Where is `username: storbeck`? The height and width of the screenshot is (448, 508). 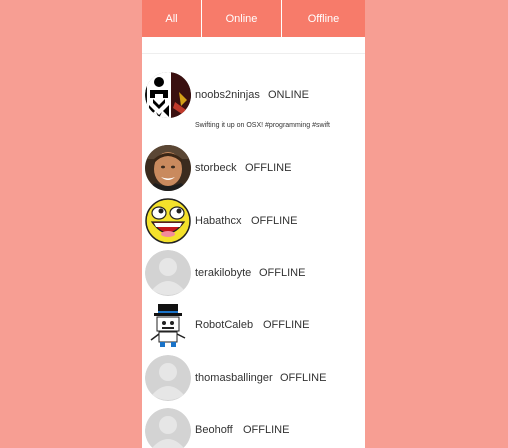
username: storbeck is located at coordinates (216, 168).